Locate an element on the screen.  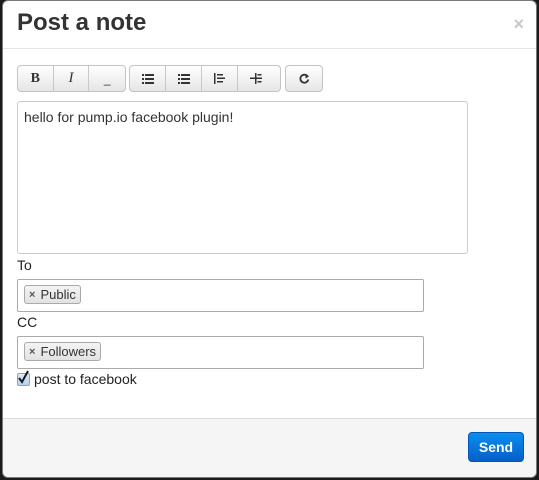
post-to-facebook-label: post to facebook is located at coordinates (85, 379).